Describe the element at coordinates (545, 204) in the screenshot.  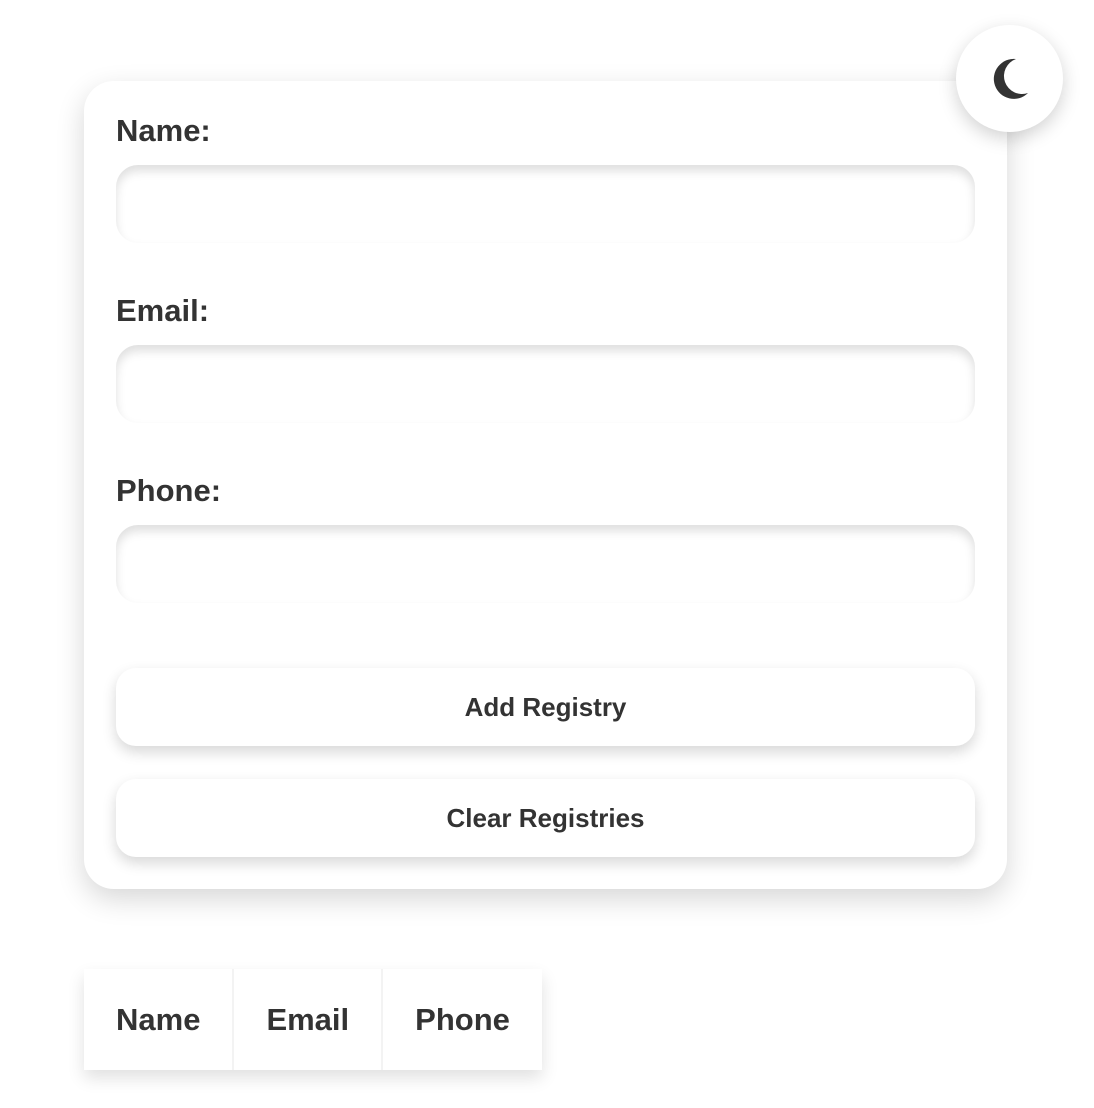
I see `name-input` at that location.